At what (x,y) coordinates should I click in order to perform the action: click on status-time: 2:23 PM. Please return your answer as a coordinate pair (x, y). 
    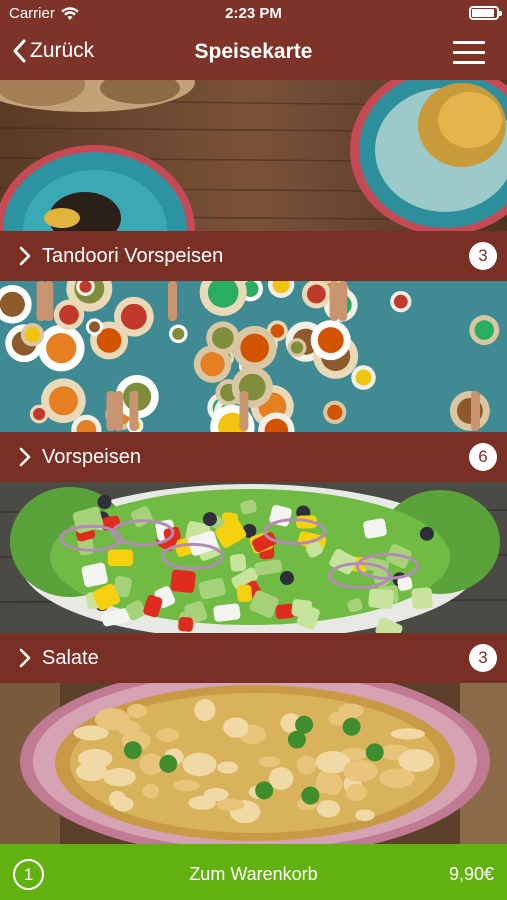
    Looking at the image, I should click on (253, 13).